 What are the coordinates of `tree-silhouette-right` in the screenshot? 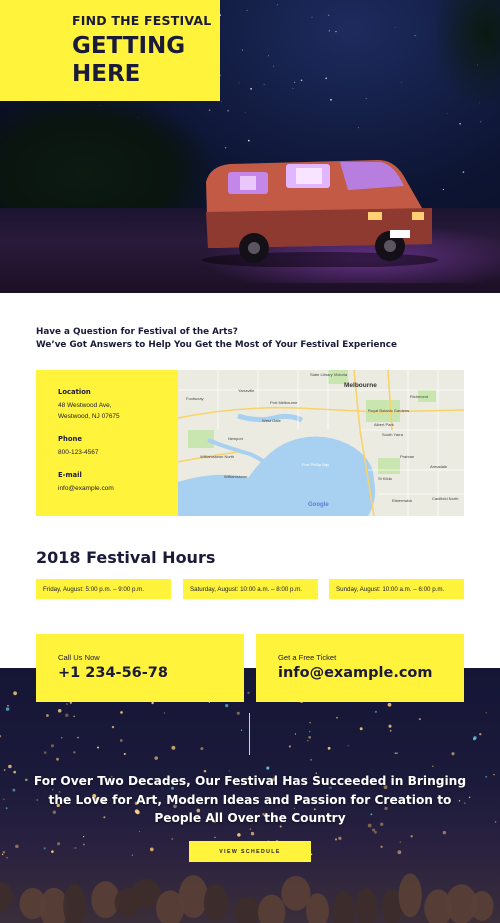 It's located at (465, 55).